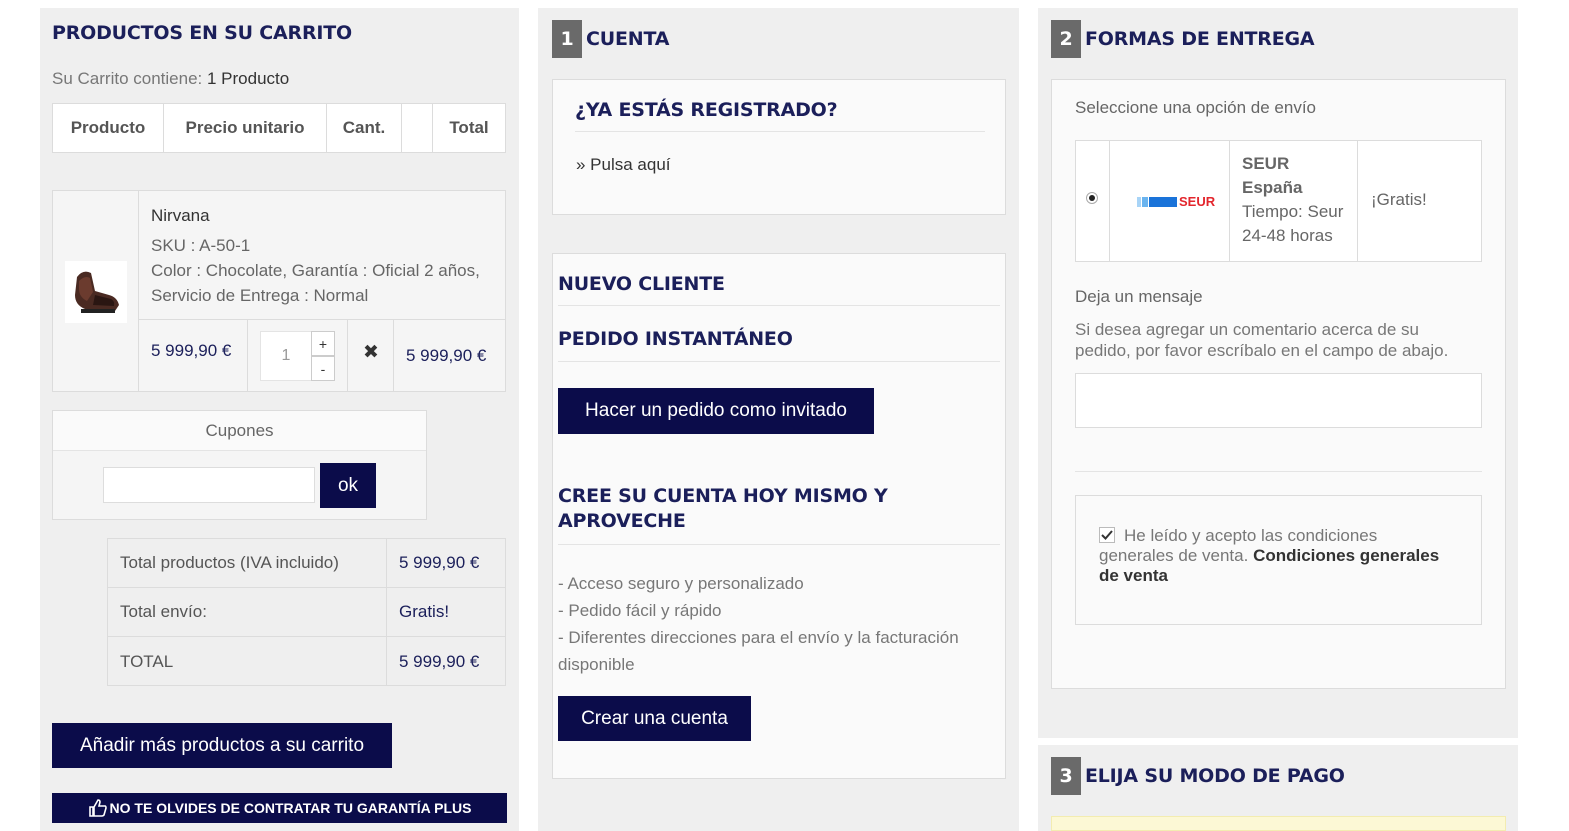  I want to click on terms-checkbox, so click(1107, 535).